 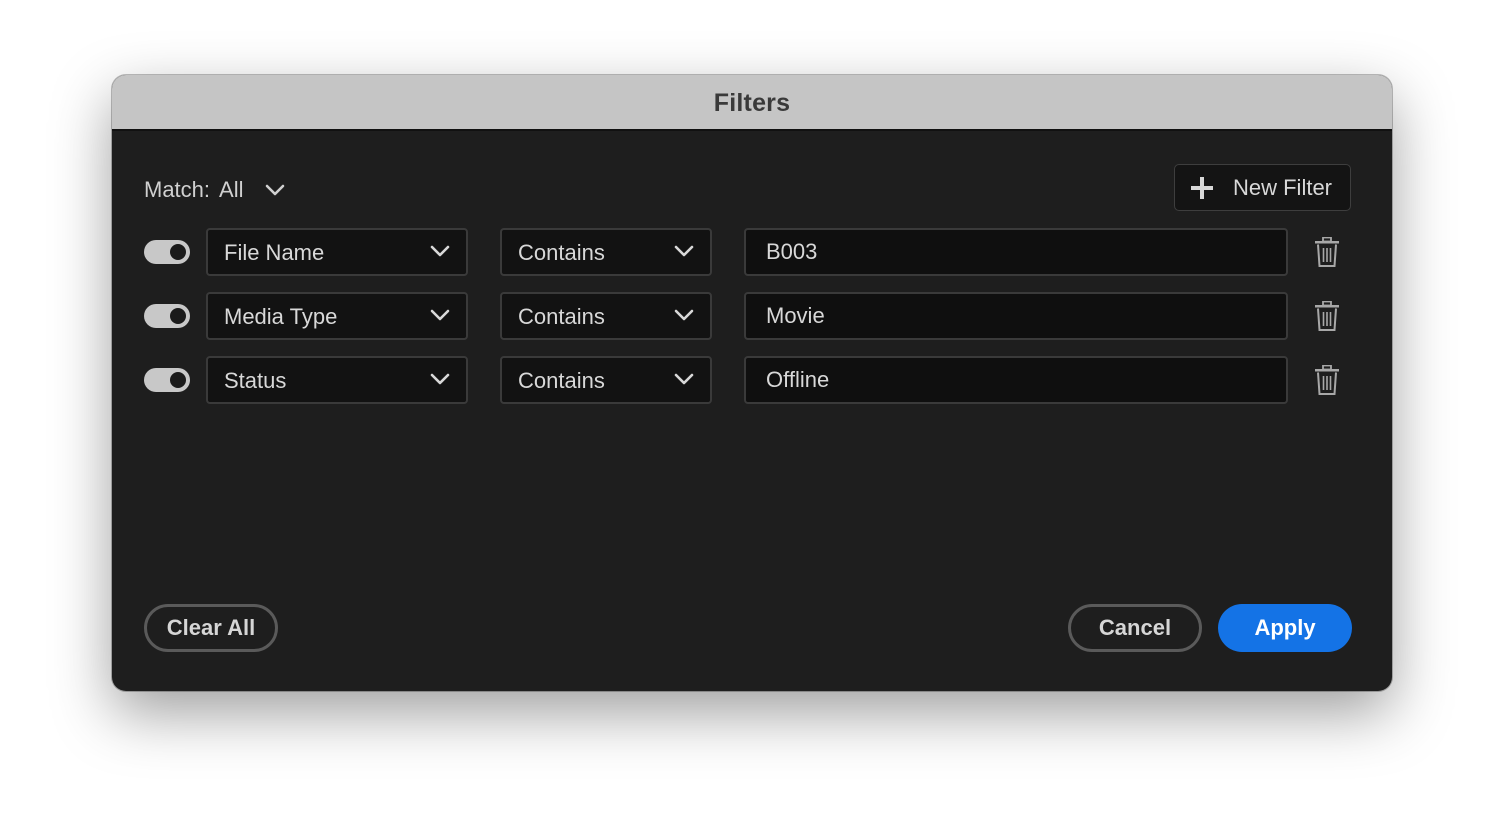 What do you see at coordinates (177, 189) in the screenshot?
I see `match-label: Match:` at bounding box center [177, 189].